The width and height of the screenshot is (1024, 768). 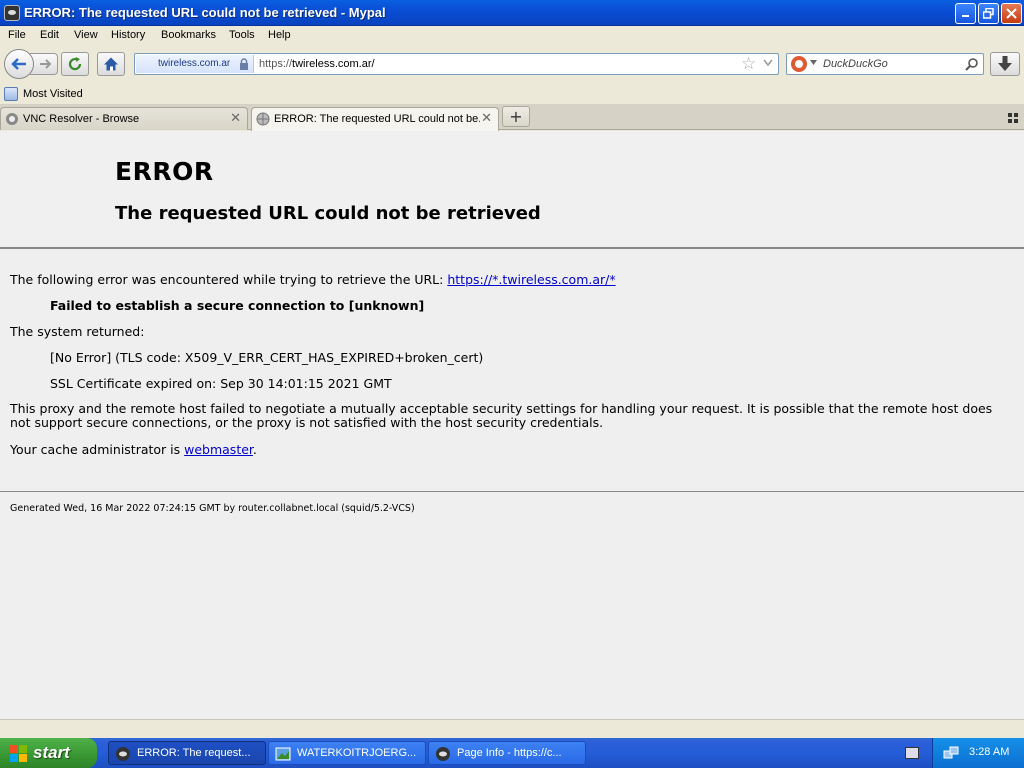 What do you see at coordinates (1013, 118) in the screenshot?
I see `list-all-tabs-icon` at bounding box center [1013, 118].